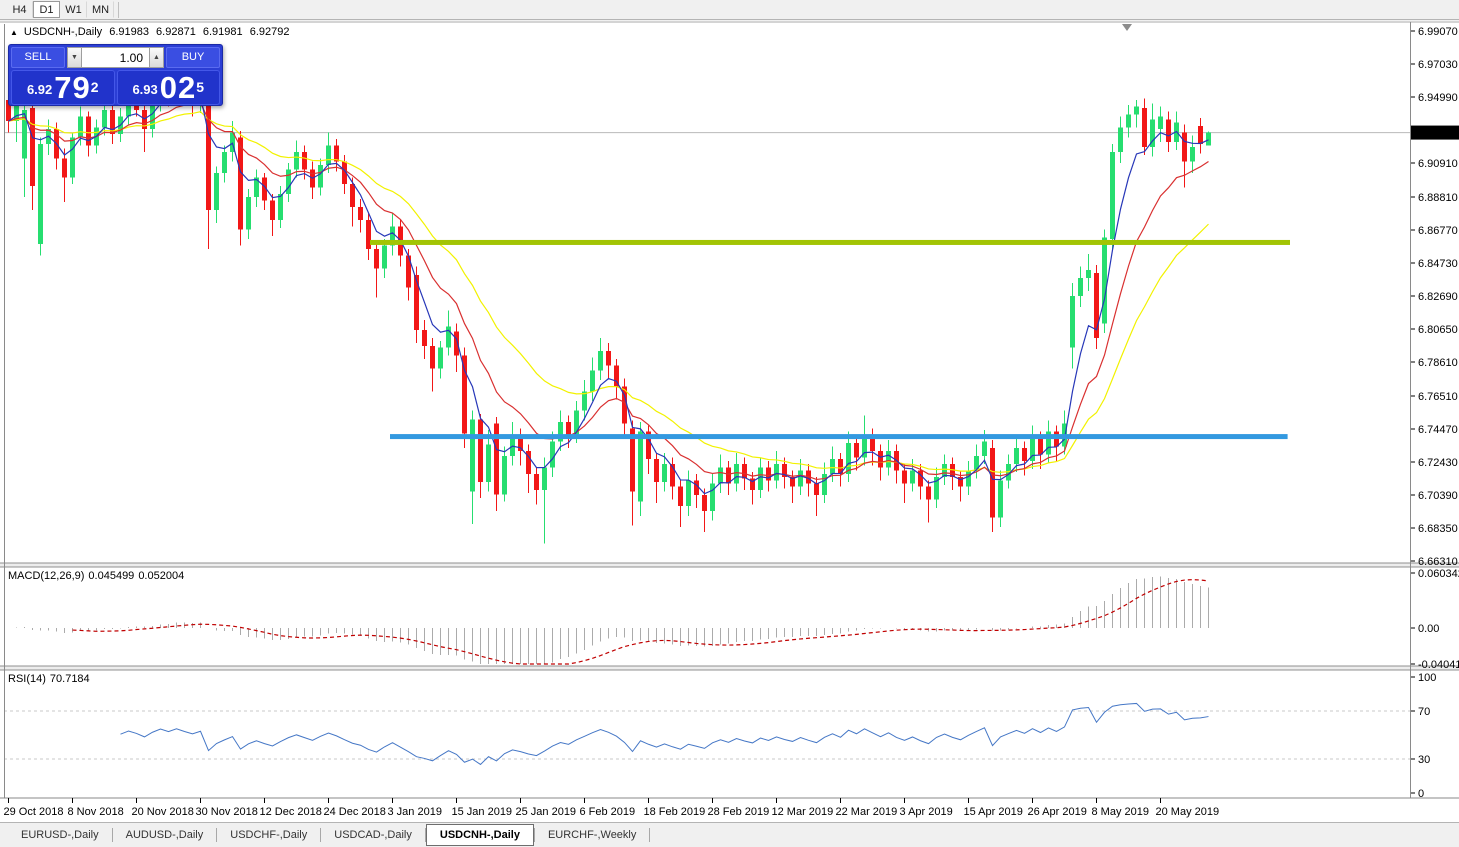  What do you see at coordinates (268, 835) in the screenshot?
I see `tab-usdchf-daily: USDCHF-,Daily` at bounding box center [268, 835].